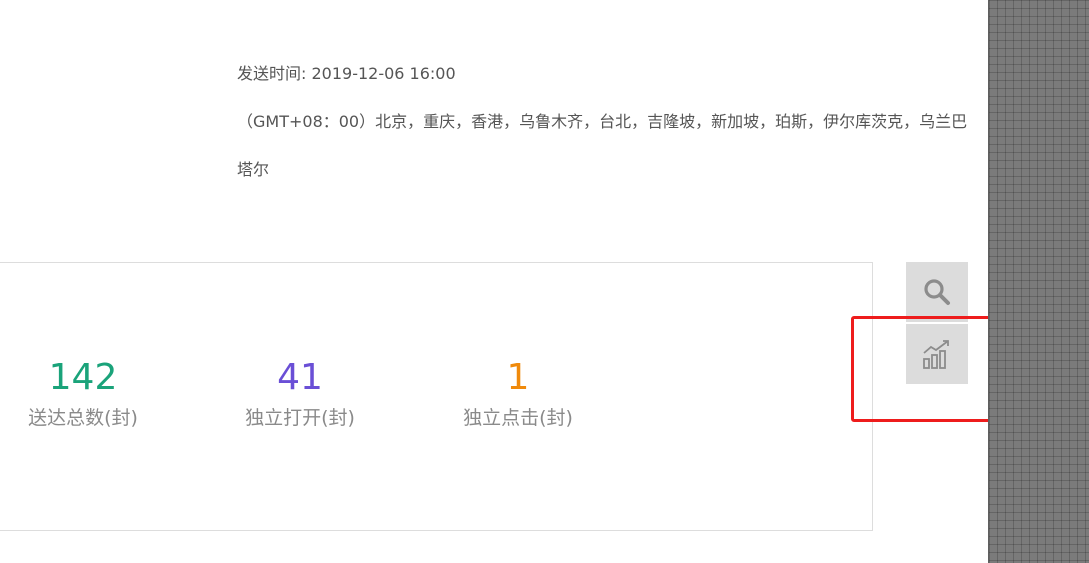  I want to click on stat-delivered: 142 送达总数(封), so click(83, 394).